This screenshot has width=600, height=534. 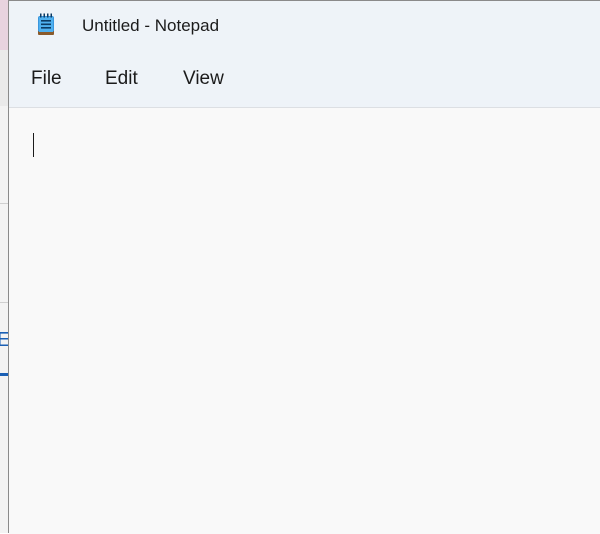 What do you see at coordinates (121, 79) in the screenshot?
I see `menu-edit: Edit` at bounding box center [121, 79].